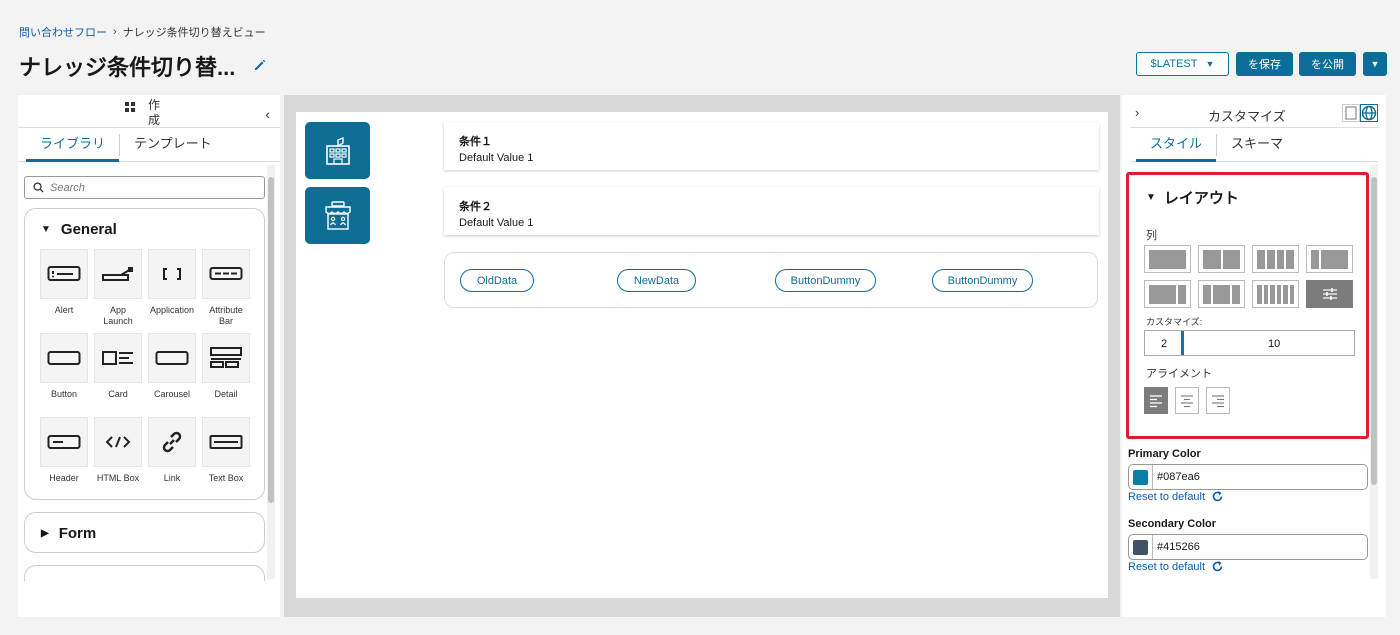 Image resolution: width=1400 pixels, height=635 pixels. I want to click on column-ratio-slider: 2 10, so click(1249, 343).